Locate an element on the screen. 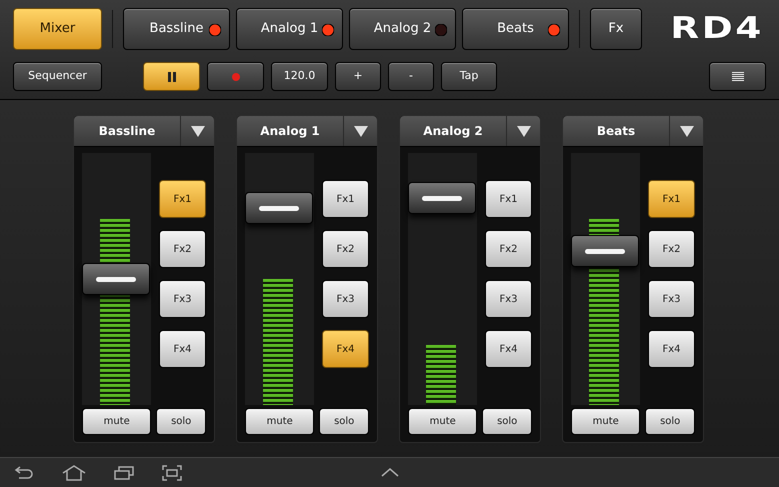 This screenshot has width=779, height=487. menu-button is located at coordinates (737, 76).